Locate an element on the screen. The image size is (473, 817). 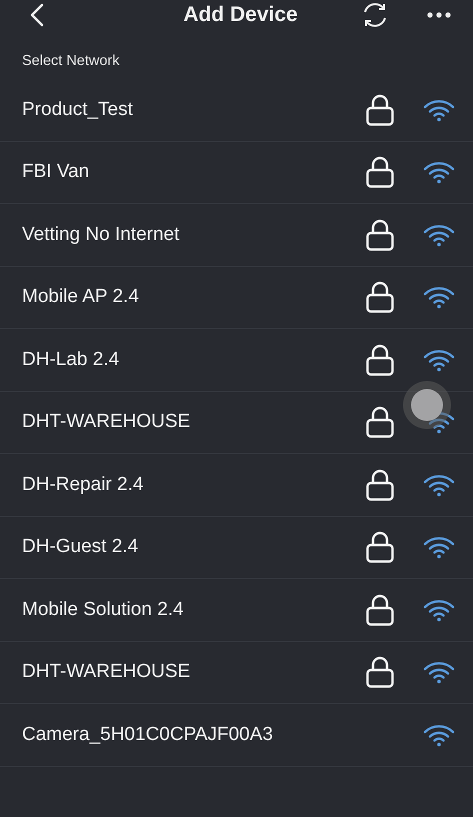
network-row: DH-Repair 2.4 is located at coordinates (236, 485).